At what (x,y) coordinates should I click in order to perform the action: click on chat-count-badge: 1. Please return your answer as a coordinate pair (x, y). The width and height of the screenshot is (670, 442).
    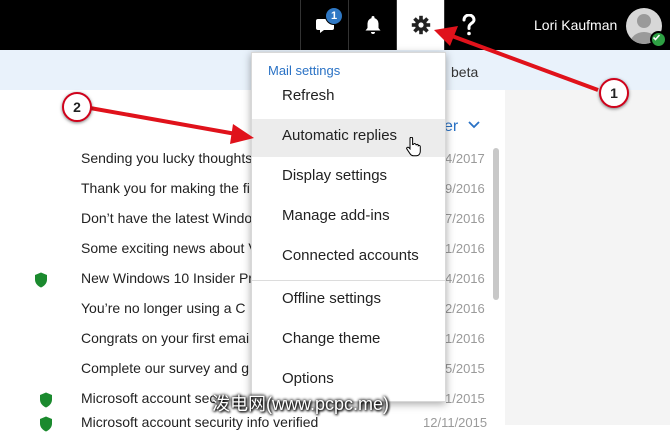
    Looking at the image, I should click on (334, 16).